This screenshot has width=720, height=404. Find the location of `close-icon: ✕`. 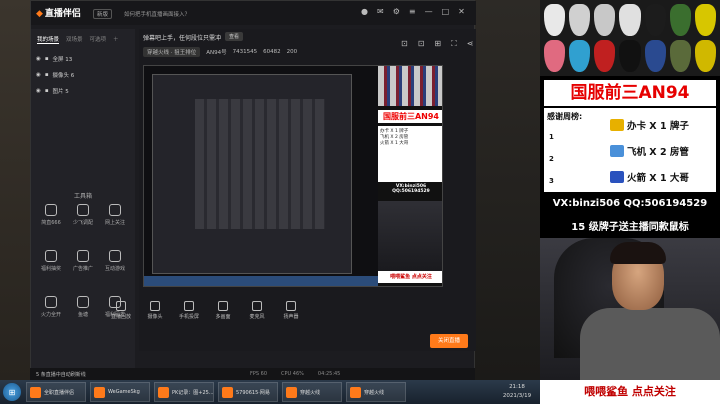

close-icon: ✕ is located at coordinates (461, 11).